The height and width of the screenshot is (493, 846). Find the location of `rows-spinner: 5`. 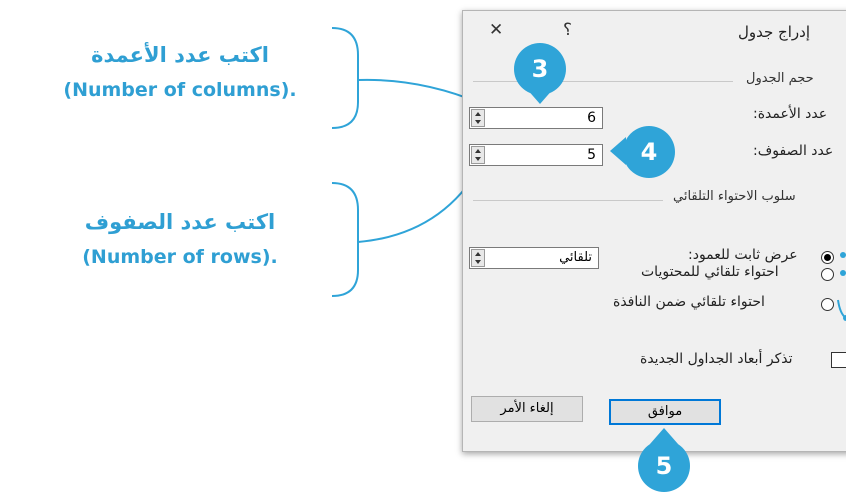

rows-spinner: 5 is located at coordinates (536, 155).